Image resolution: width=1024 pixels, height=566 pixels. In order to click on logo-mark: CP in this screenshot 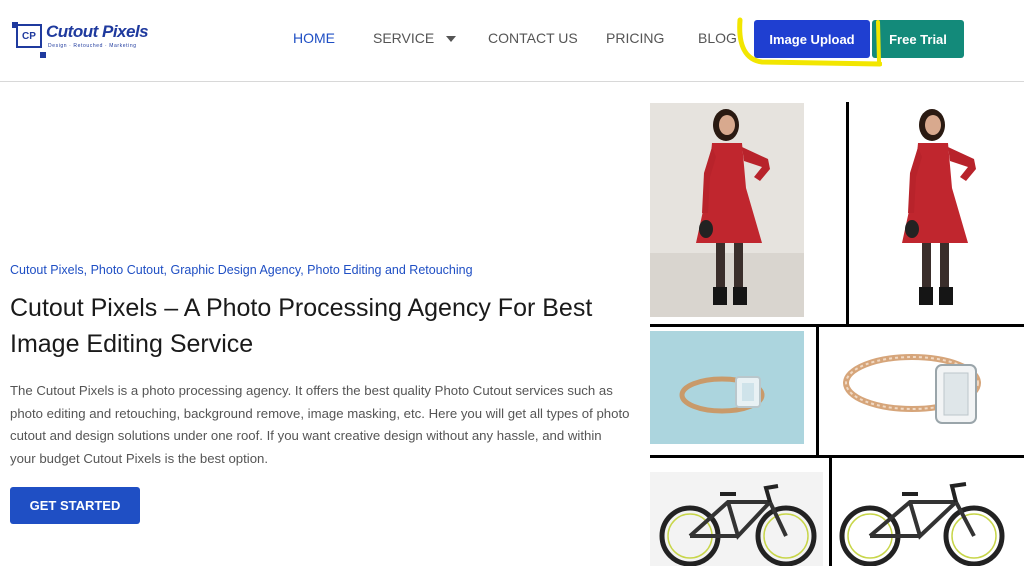, I will do `click(29, 36)`.